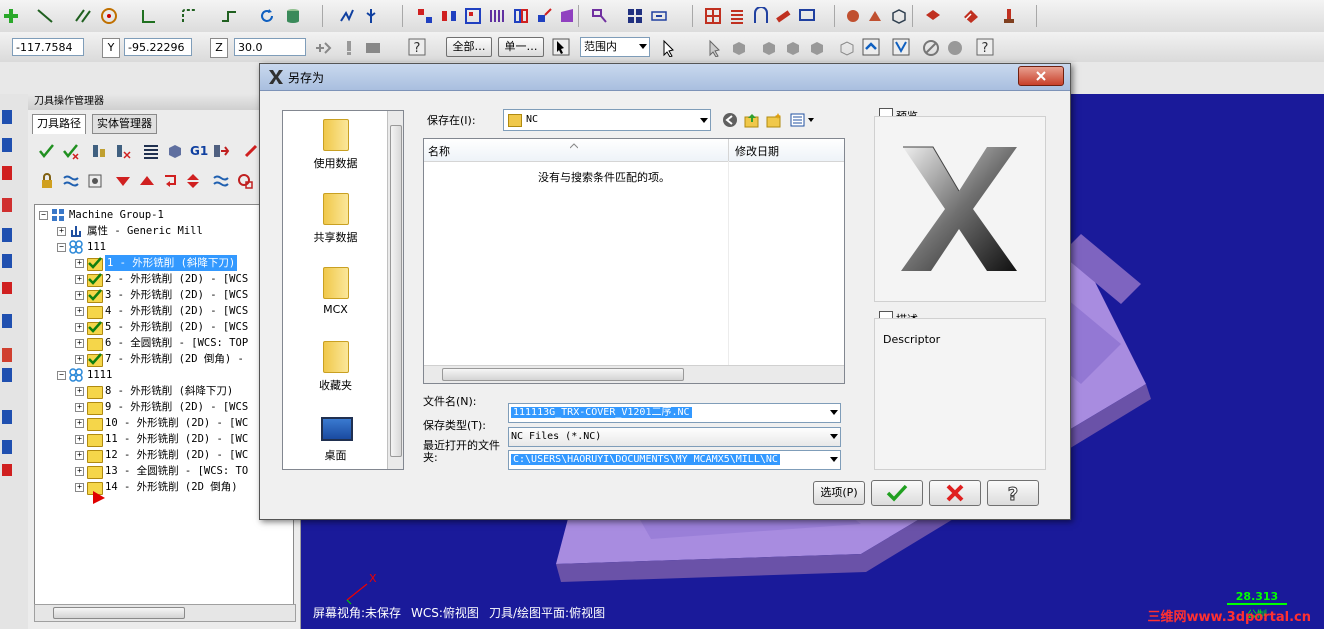 The width and height of the screenshot is (1324, 629). I want to click on line-icon, so click(45, 16).